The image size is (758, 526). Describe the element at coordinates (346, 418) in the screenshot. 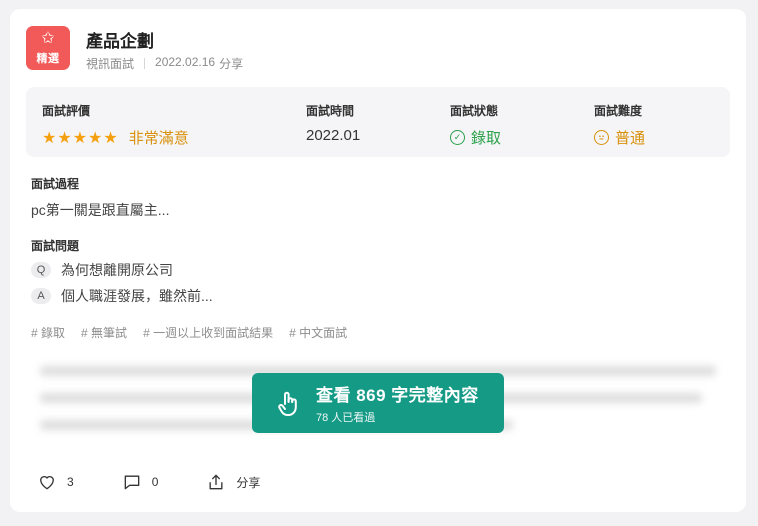

I see `cta-view-count: 78 人已看過` at that location.